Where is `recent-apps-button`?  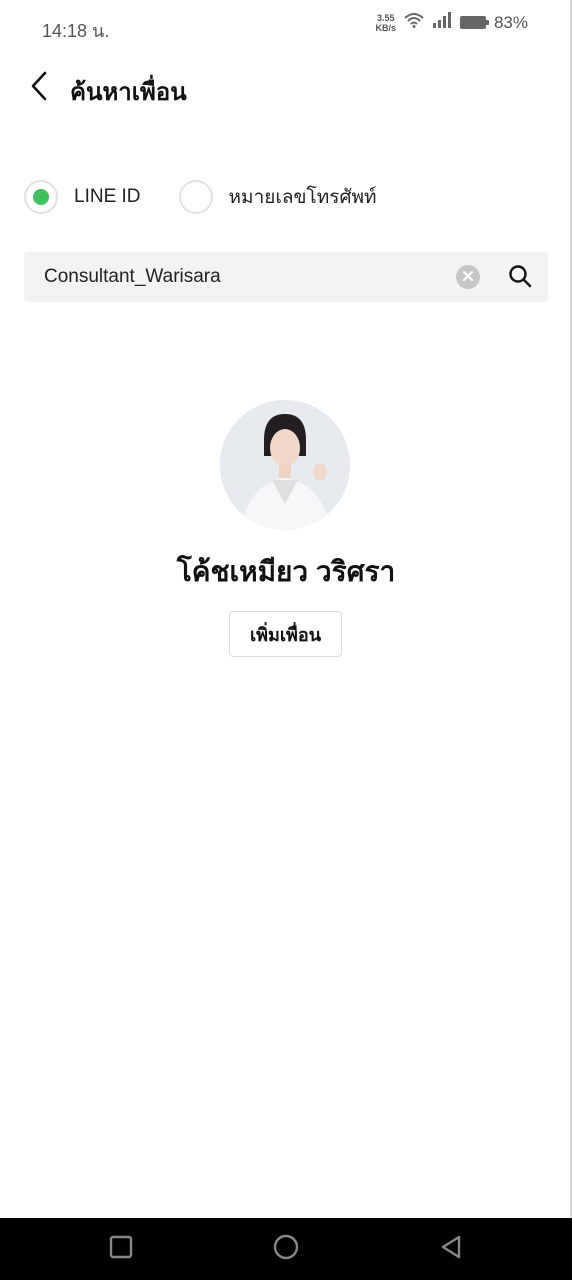
recent-apps-button is located at coordinates (121, 1249).